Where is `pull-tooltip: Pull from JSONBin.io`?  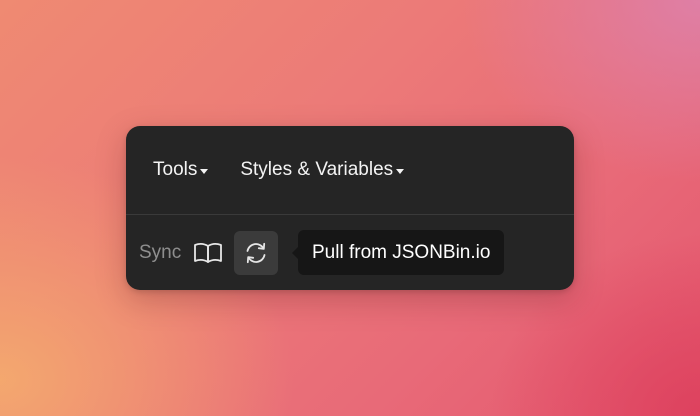 pull-tooltip: Pull from JSONBin.io is located at coordinates (398, 252).